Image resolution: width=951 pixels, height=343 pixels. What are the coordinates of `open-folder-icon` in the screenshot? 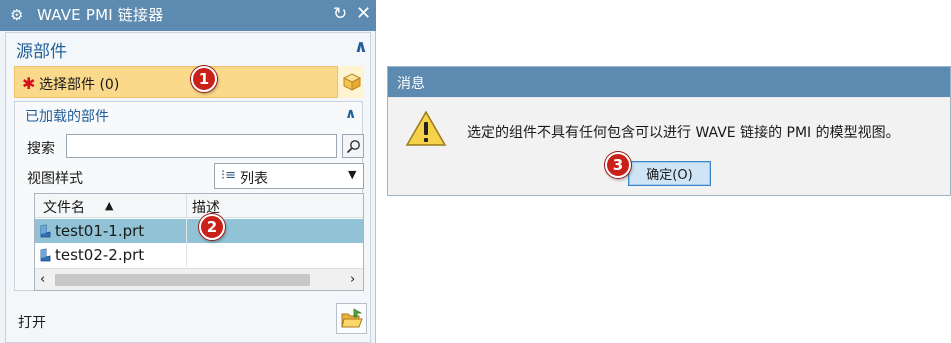 It's located at (352, 318).